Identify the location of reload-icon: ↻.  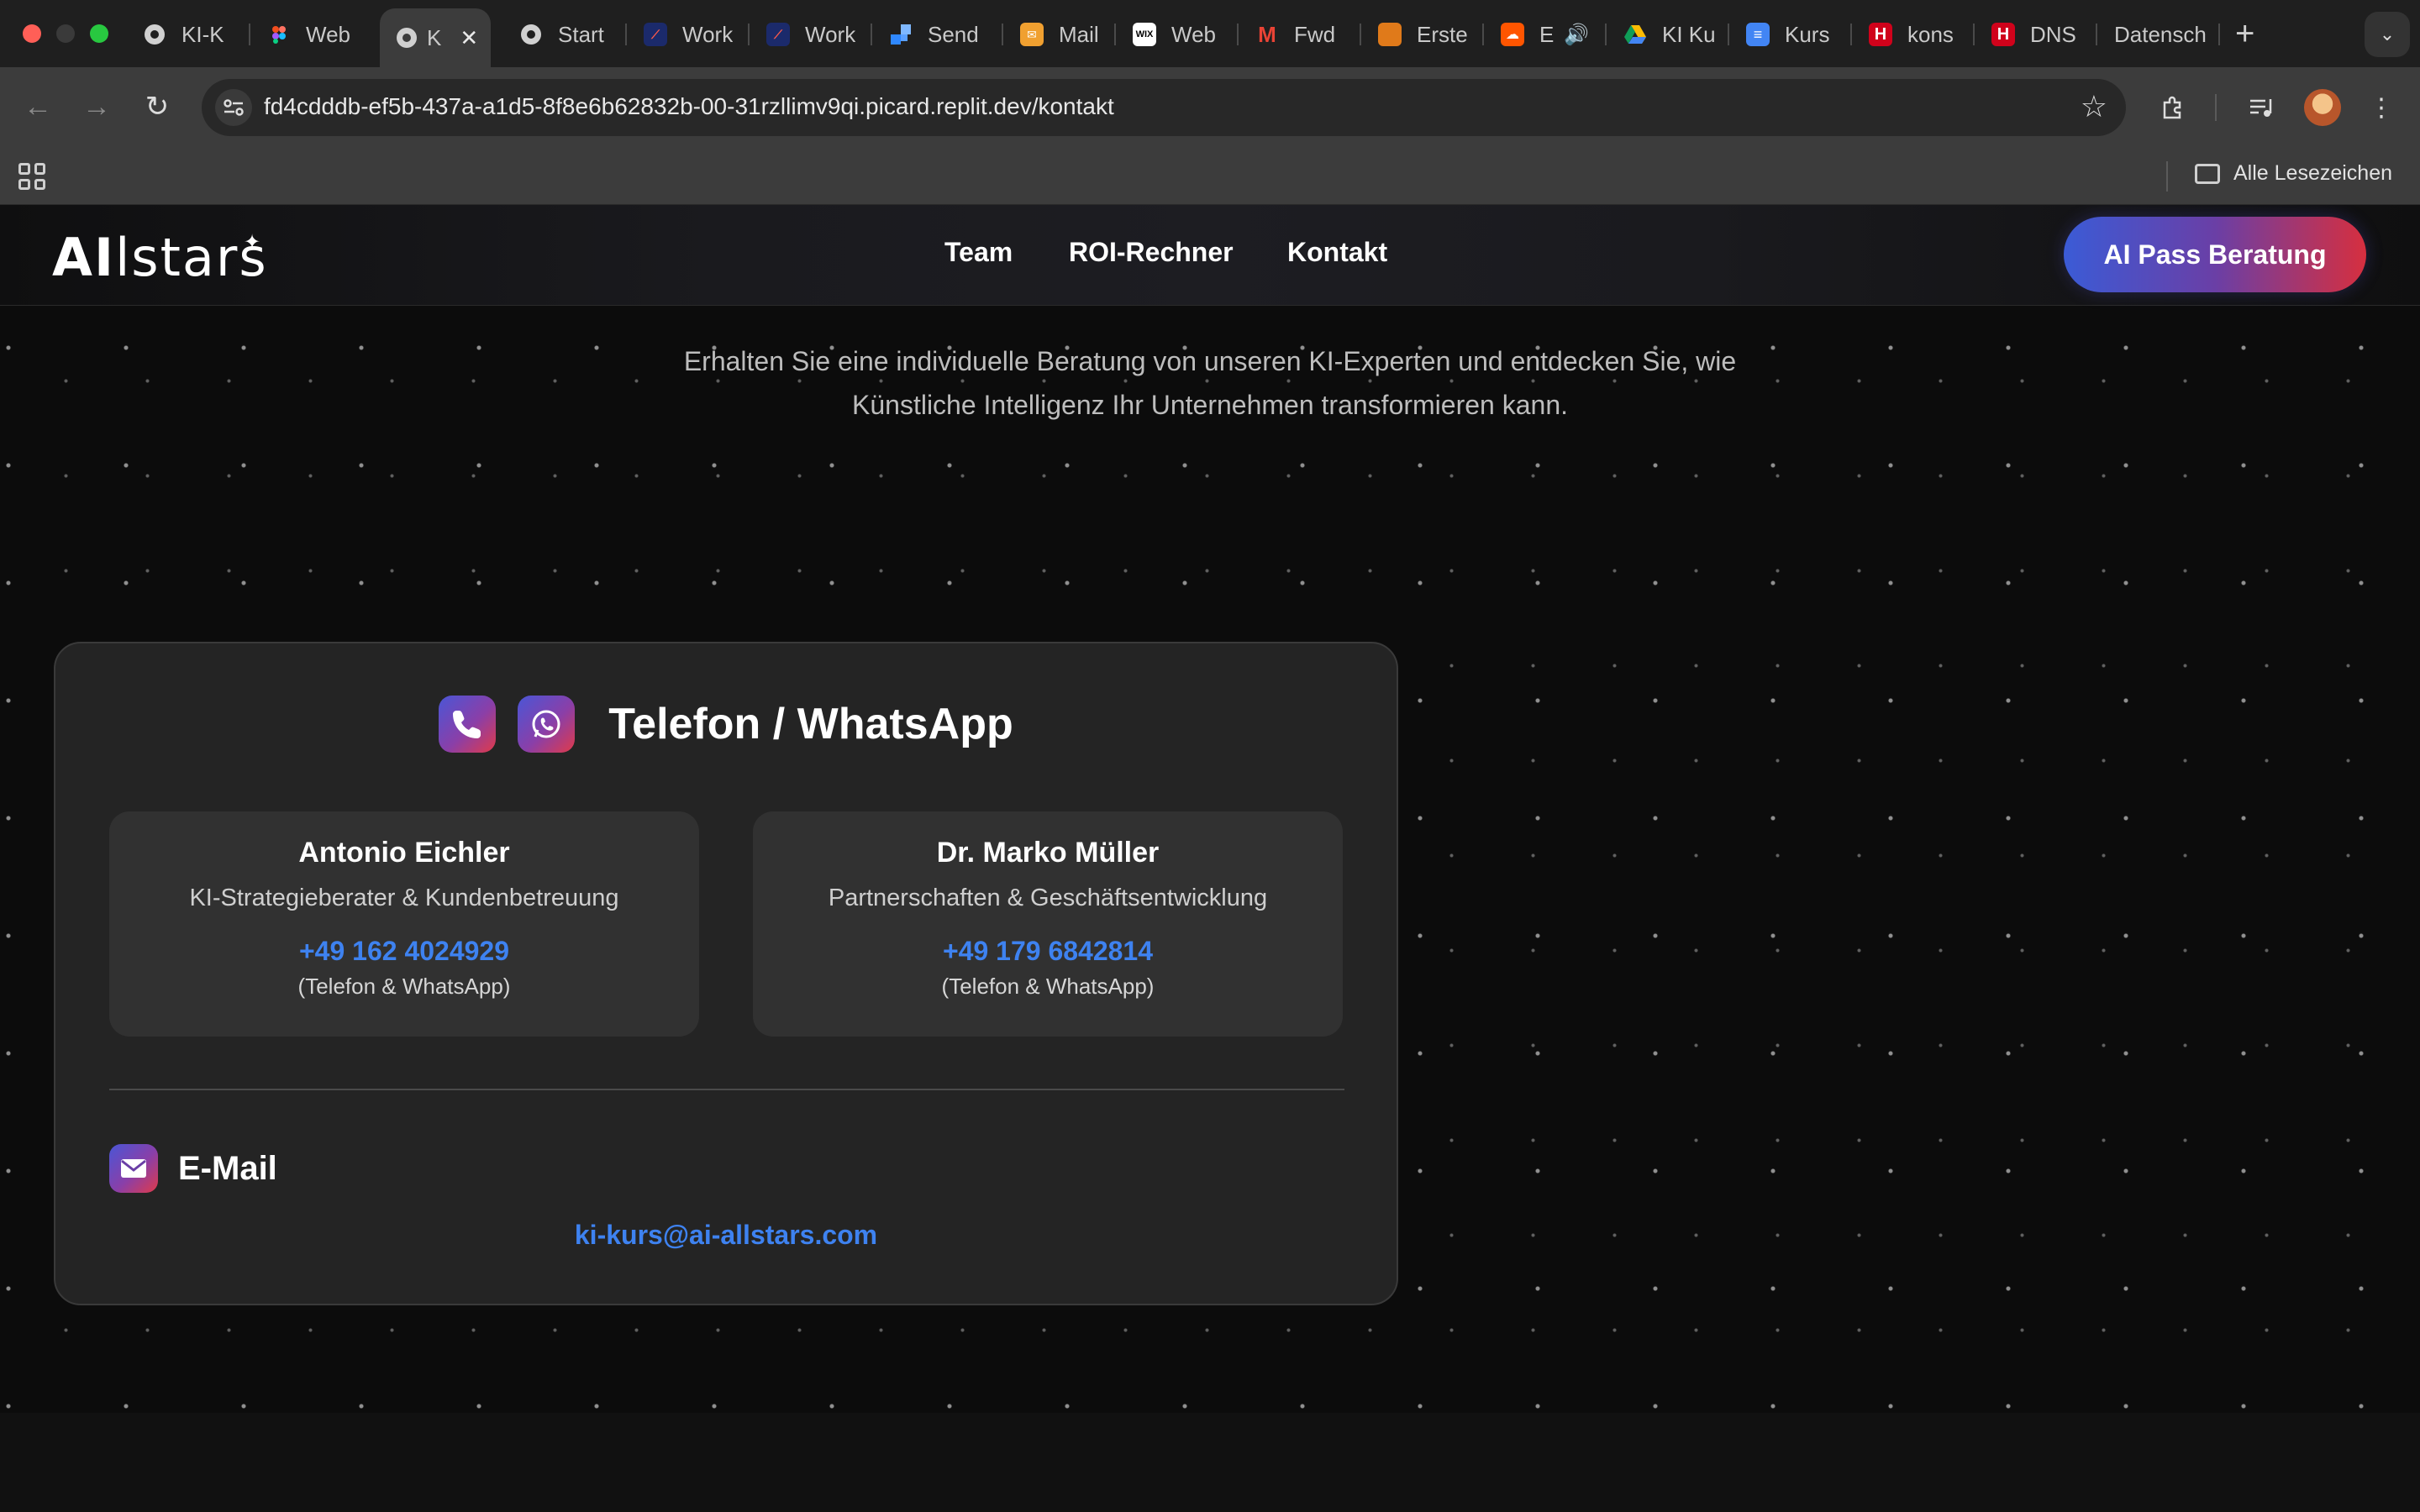
(157, 107).